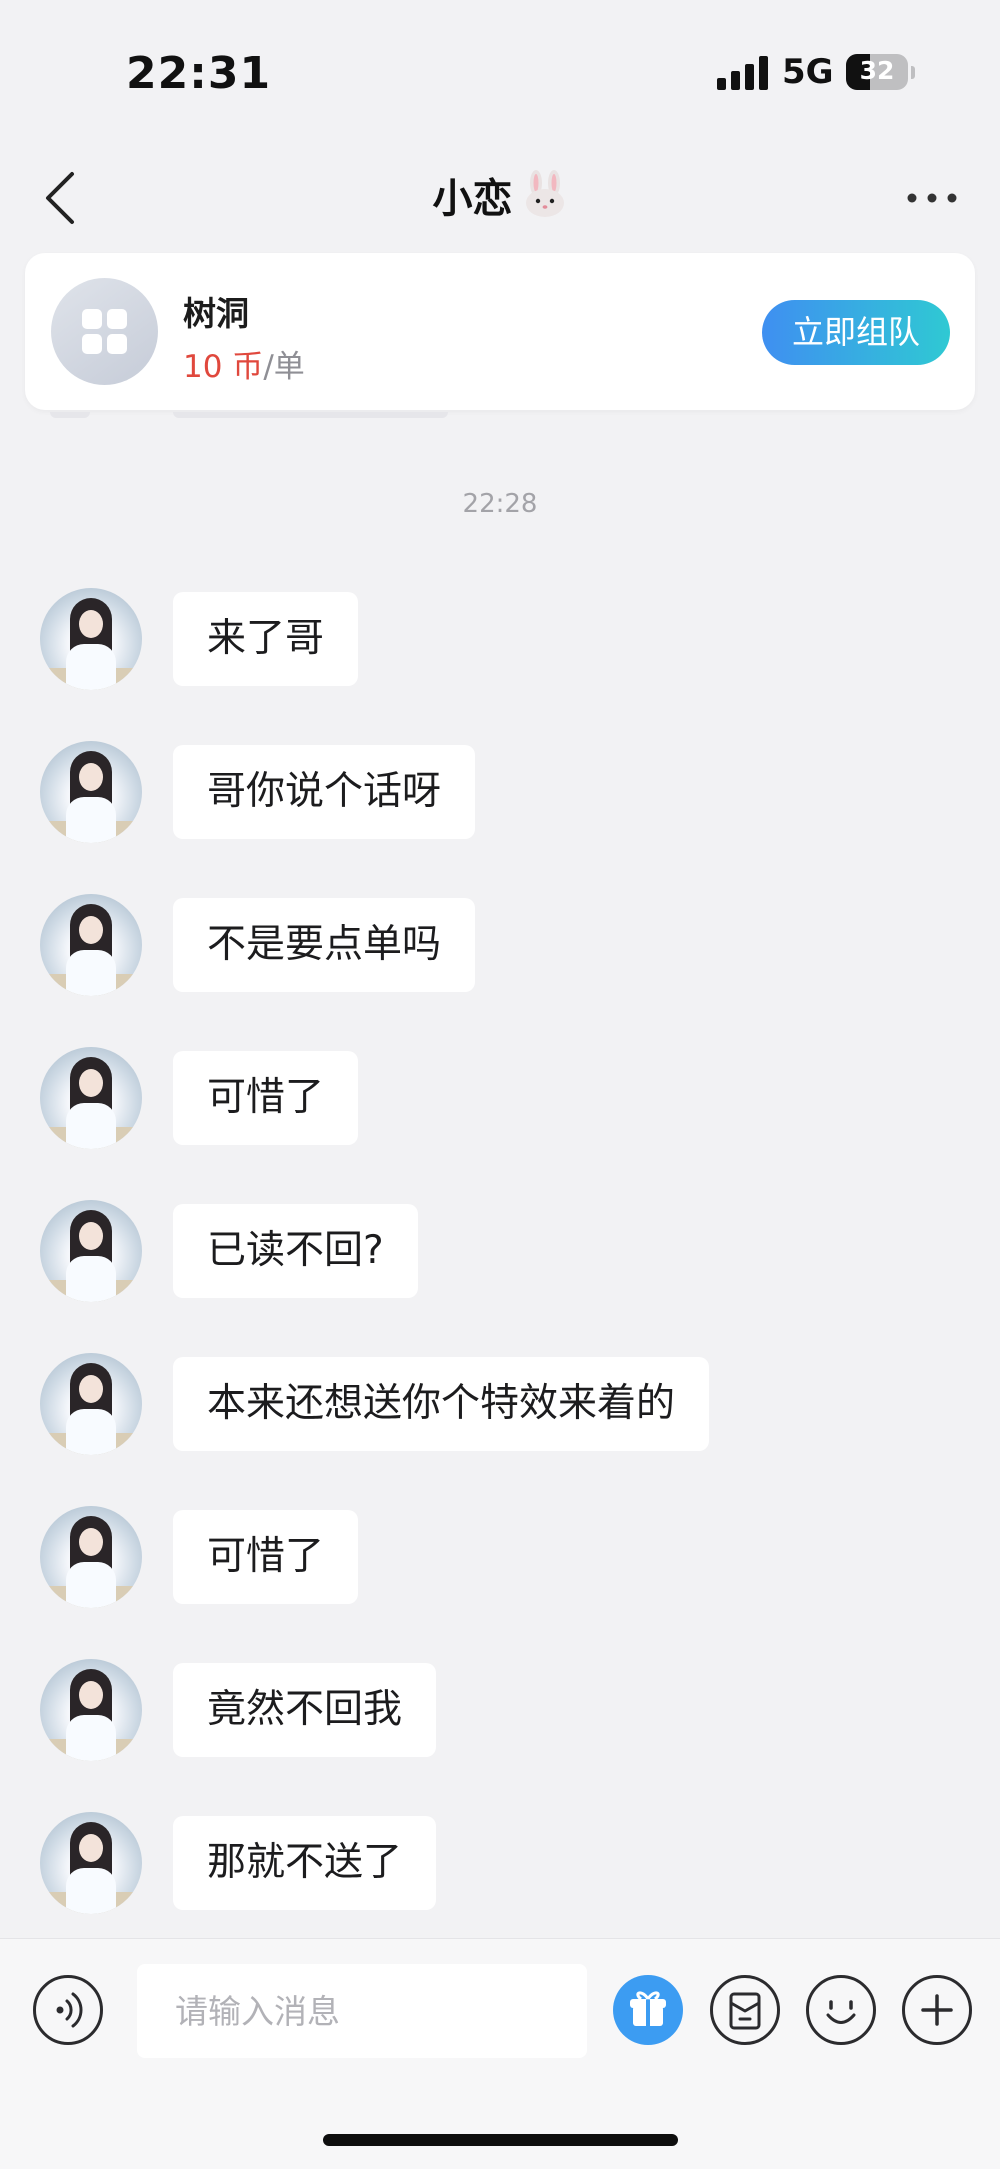  What do you see at coordinates (500, 1710) in the screenshot?
I see `message-row: 竟然不回我` at bounding box center [500, 1710].